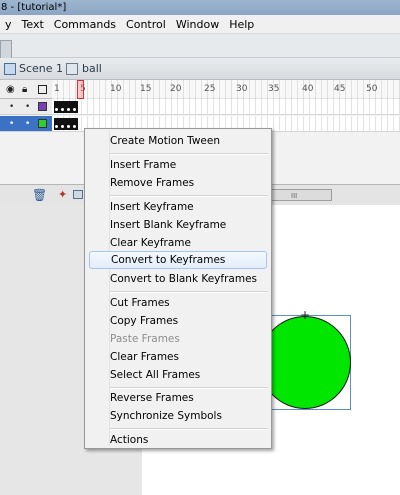  What do you see at coordinates (39, 195) in the screenshot?
I see `trash-icon: 🗑︎` at bounding box center [39, 195].